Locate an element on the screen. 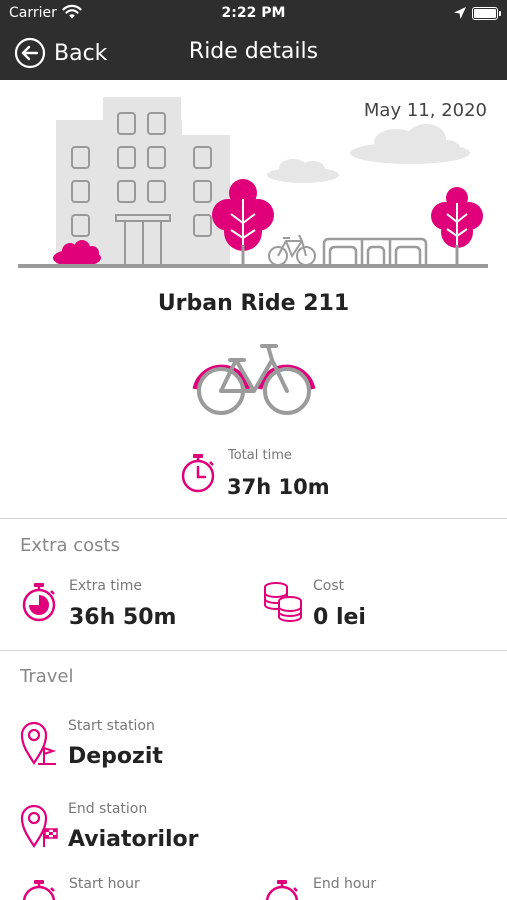  end-hour-stat: End hour is located at coordinates (363, 887).